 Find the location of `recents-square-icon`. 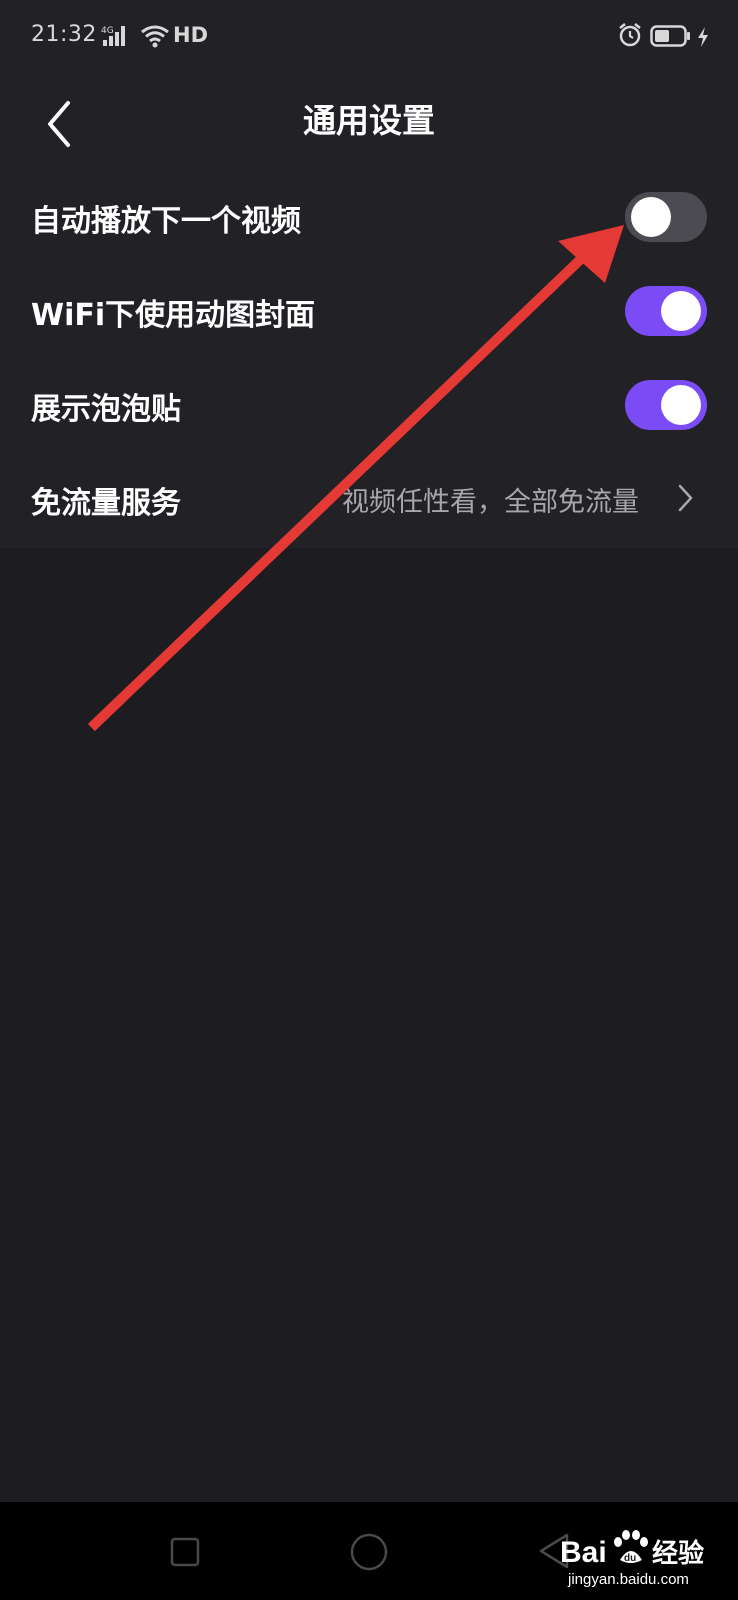

recents-square-icon is located at coordinates (185, 1552).